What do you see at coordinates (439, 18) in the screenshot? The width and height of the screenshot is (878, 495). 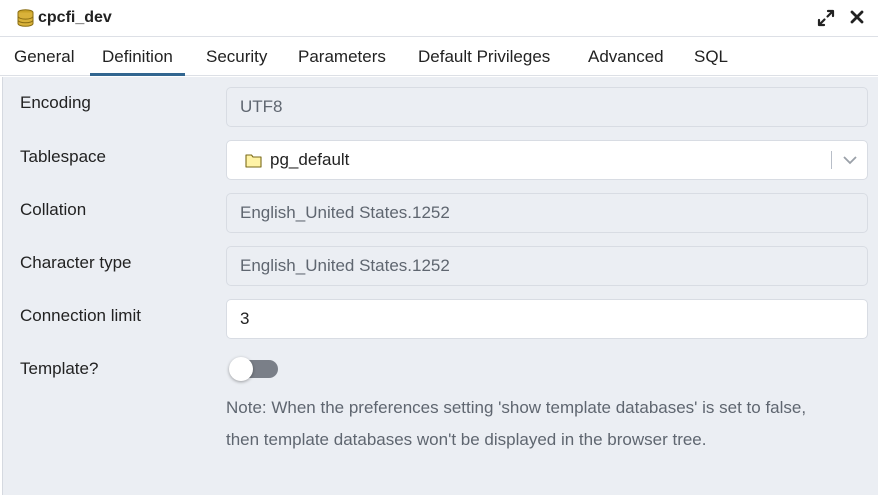 I see `dialog-titlebar: cpcfi_dev` at bounding box center [439, 18].